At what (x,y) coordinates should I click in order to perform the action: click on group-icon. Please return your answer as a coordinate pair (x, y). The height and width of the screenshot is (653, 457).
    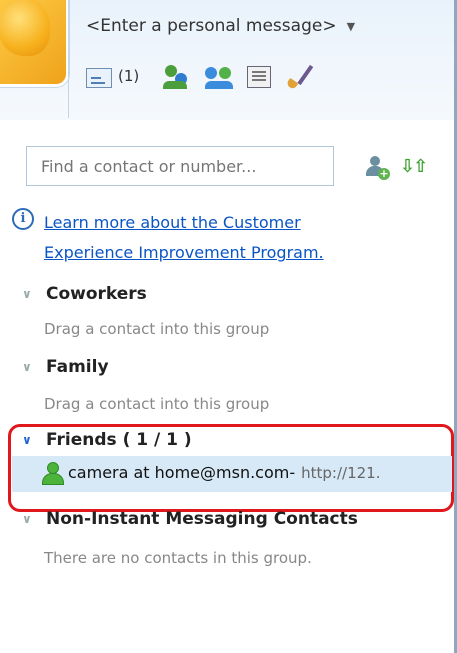
    Looking at the image, I should click on (219, 76).